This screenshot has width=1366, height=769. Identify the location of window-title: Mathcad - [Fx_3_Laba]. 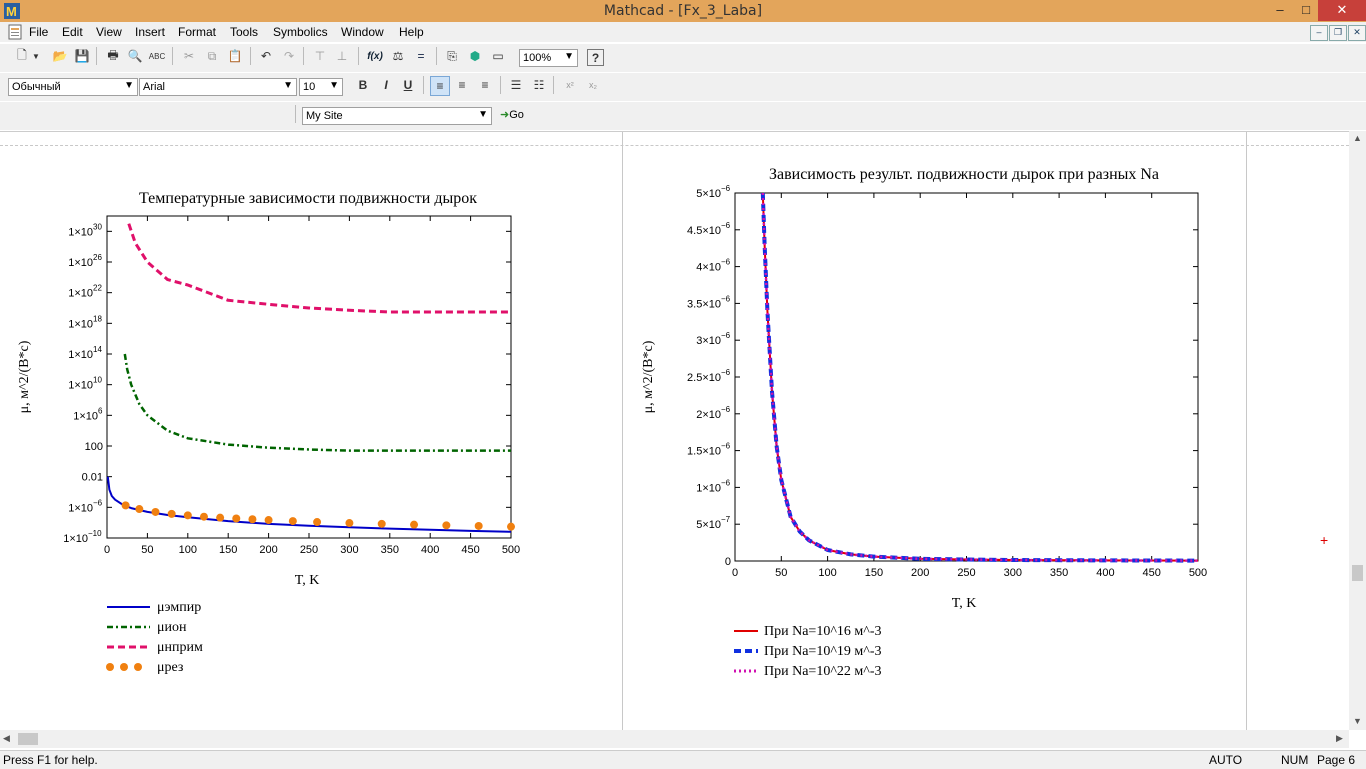
(683, 11).